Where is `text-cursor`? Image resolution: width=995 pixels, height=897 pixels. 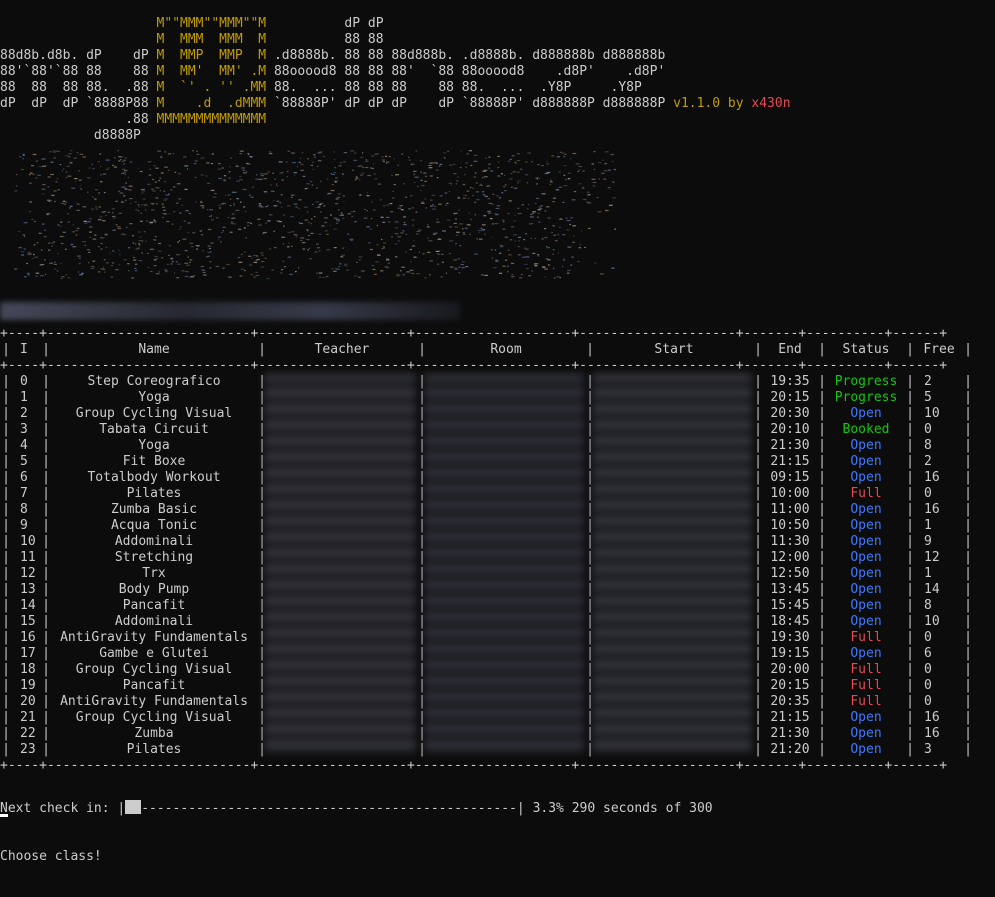
text-cursor is located at coordinates (4, 815).